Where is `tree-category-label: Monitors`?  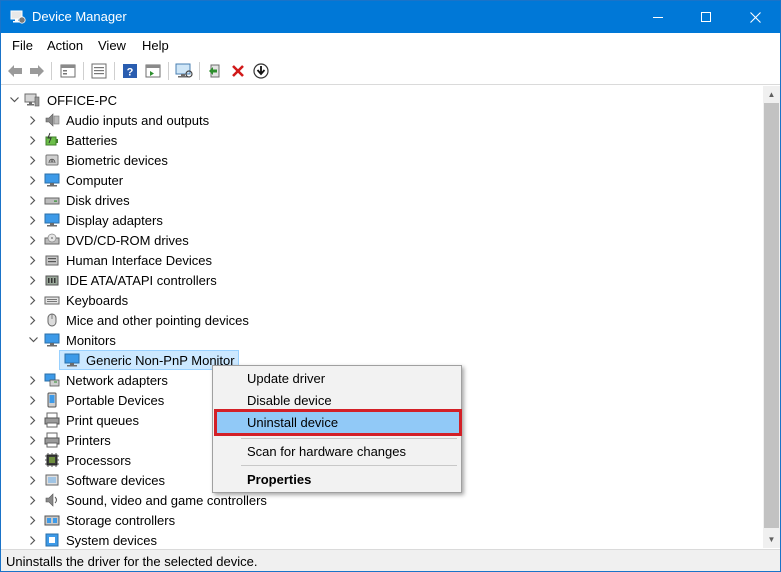
tree-category-label: Monitors is located at coordinates (91, 340).